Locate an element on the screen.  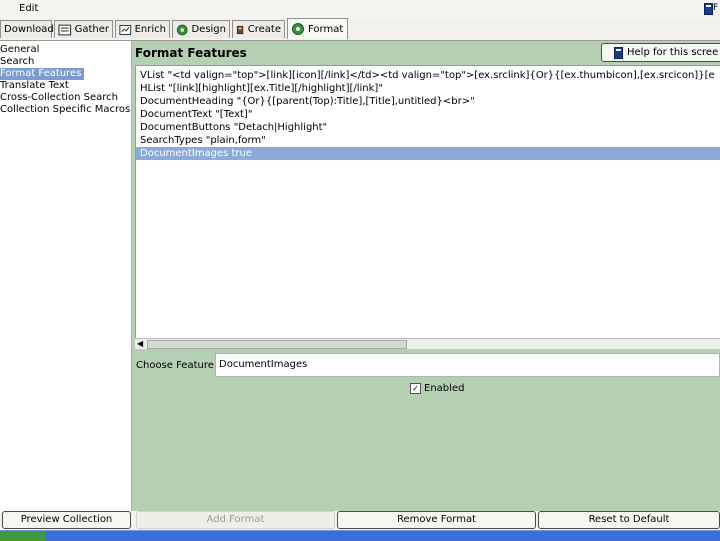
help-button: Help for this scree is located at coordinates (660, 52).